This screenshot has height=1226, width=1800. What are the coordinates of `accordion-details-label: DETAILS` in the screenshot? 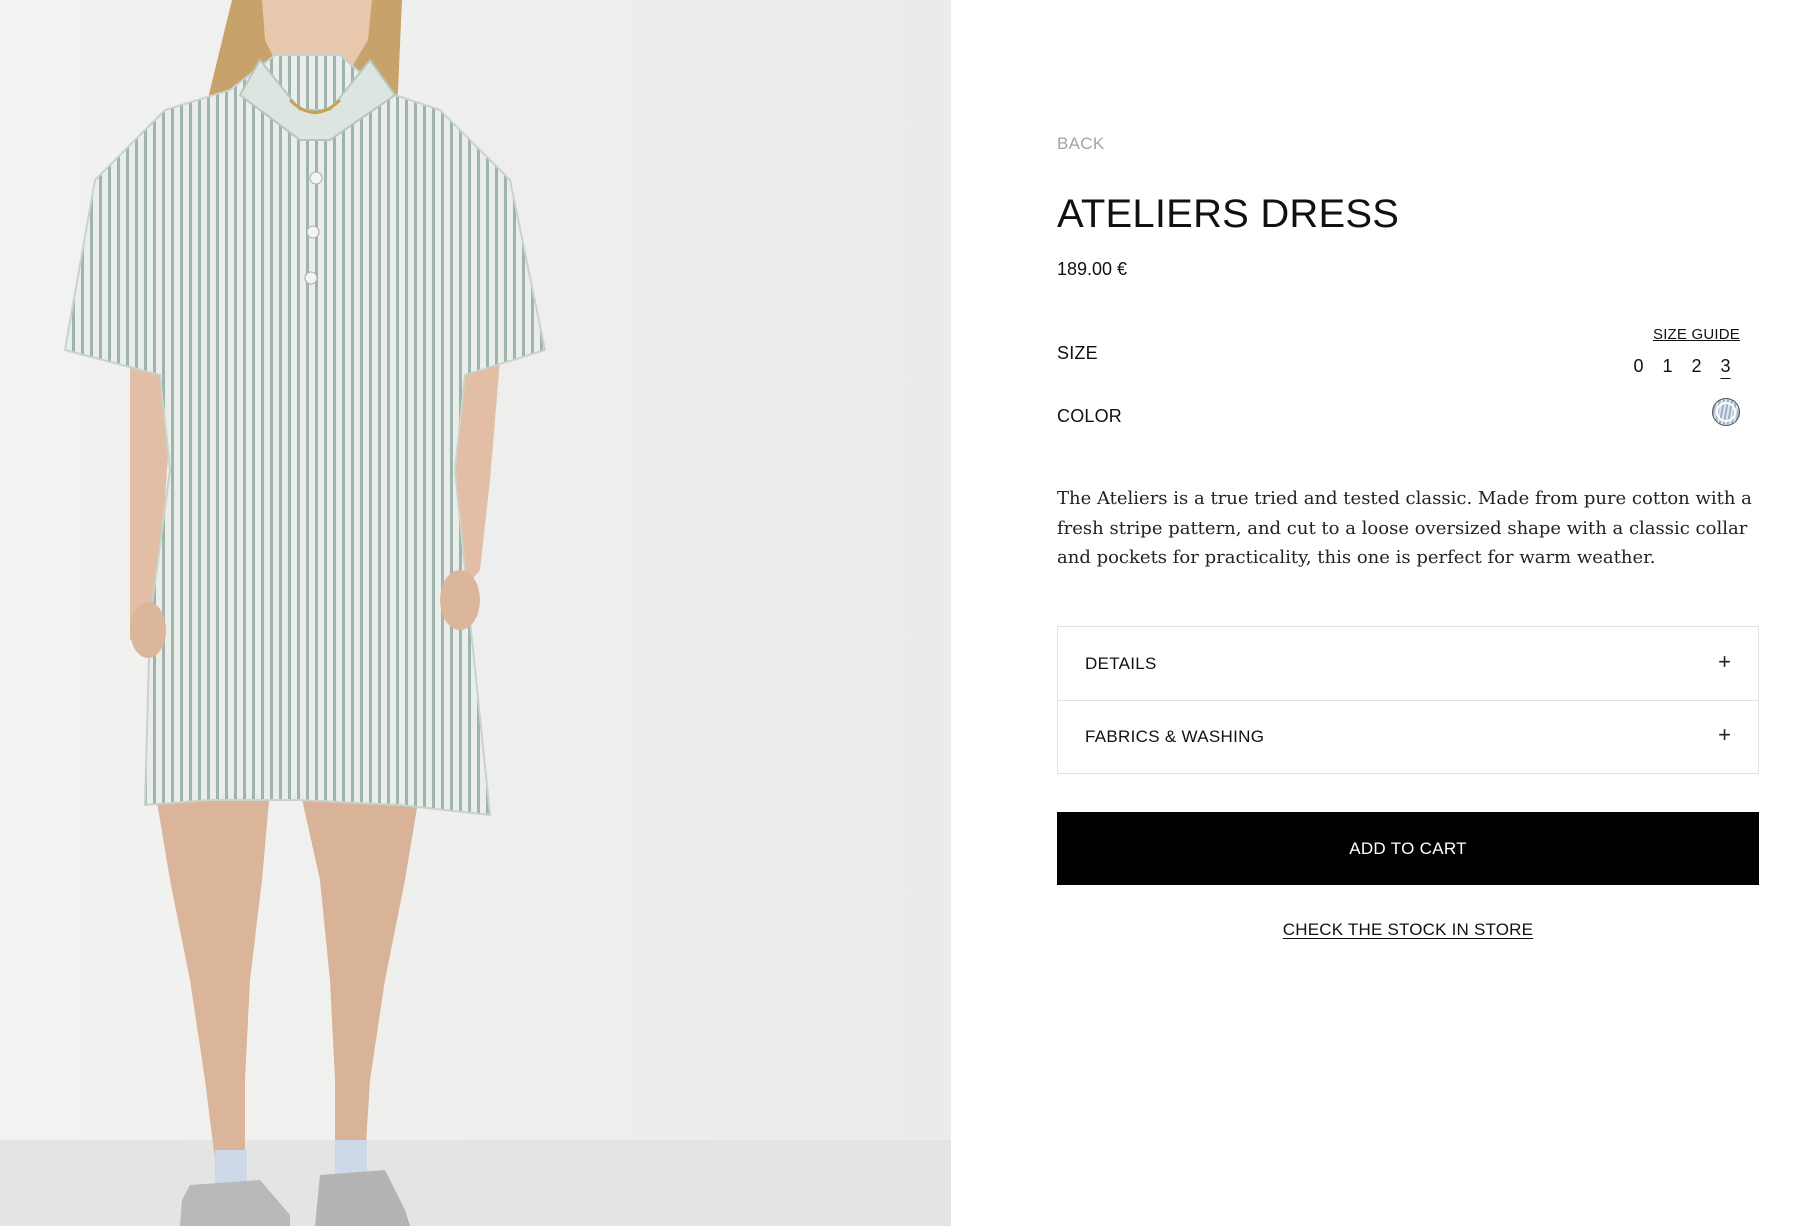 It's located at (1121, 663).